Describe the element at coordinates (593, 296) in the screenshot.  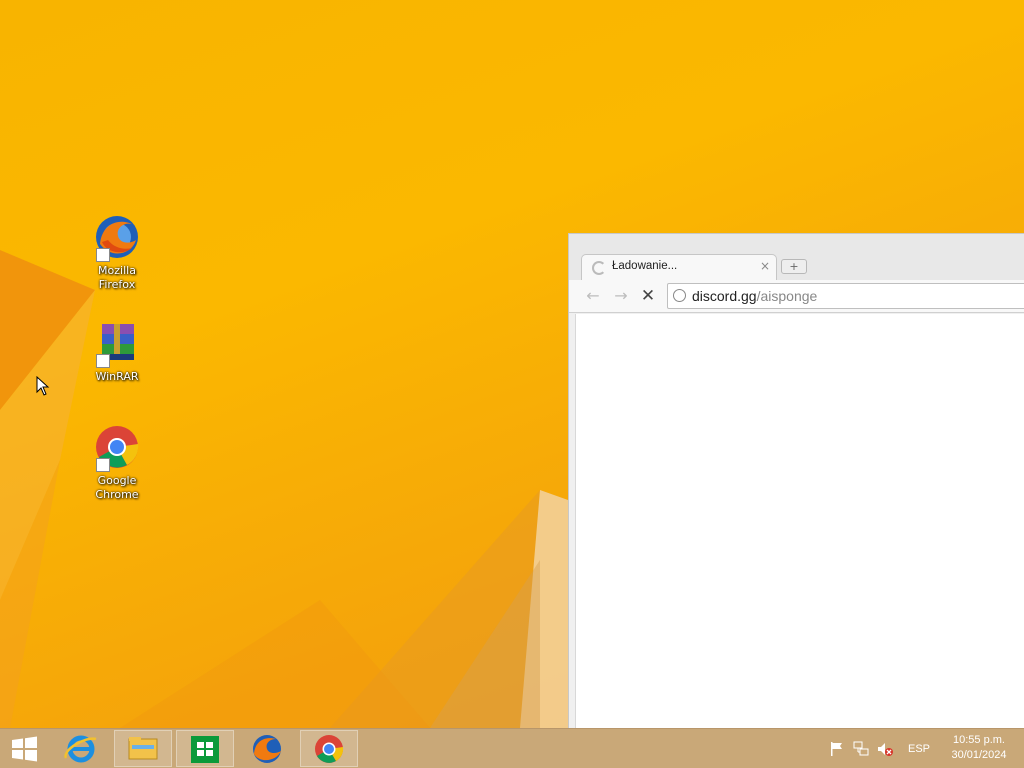
I see `back-button: ←` at that location.